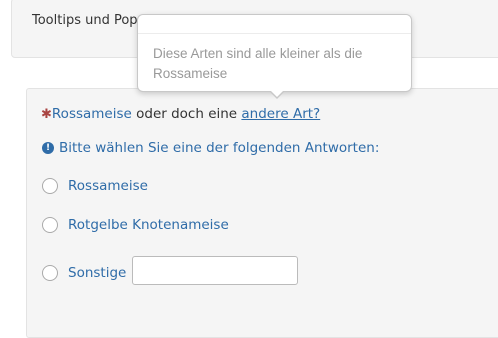 The height and width of the screenshot is (338, 498). What do you see at coordinates (148, 225) in the screenshot?
I see `option-label: Rotgelbe Knotenameise` at bounding box center [148, 225].